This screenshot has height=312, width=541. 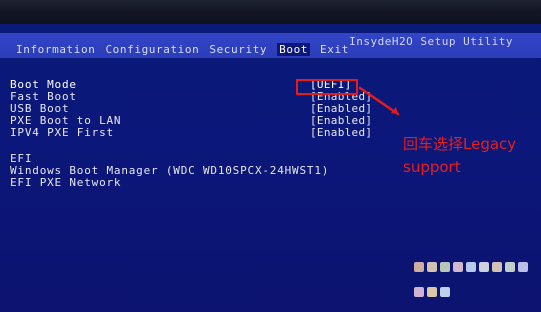 I want to click on boot-mode-callout-box, so click(x=327, y=87).